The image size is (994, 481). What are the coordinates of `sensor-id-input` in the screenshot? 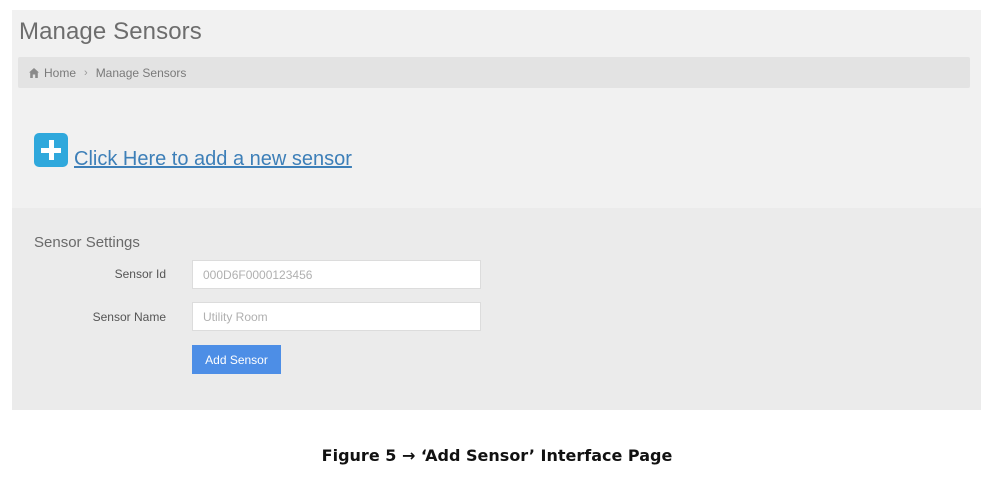 It's located at (336, 274).